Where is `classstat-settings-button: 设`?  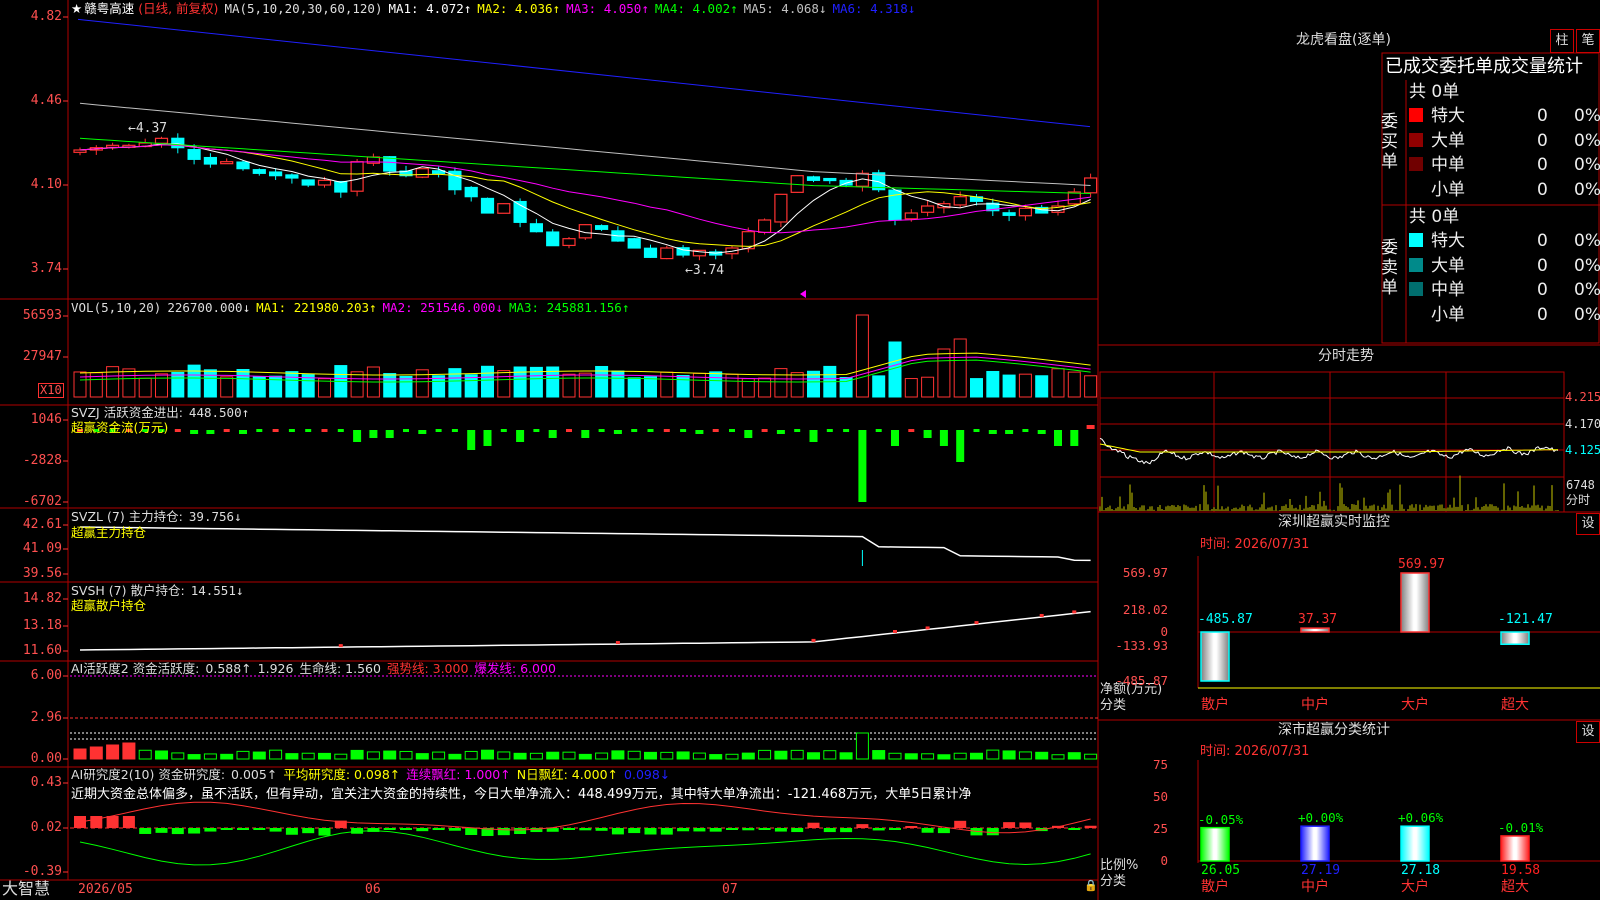
classstat-settings-button: 设 is located at coordinates (1588, 732).